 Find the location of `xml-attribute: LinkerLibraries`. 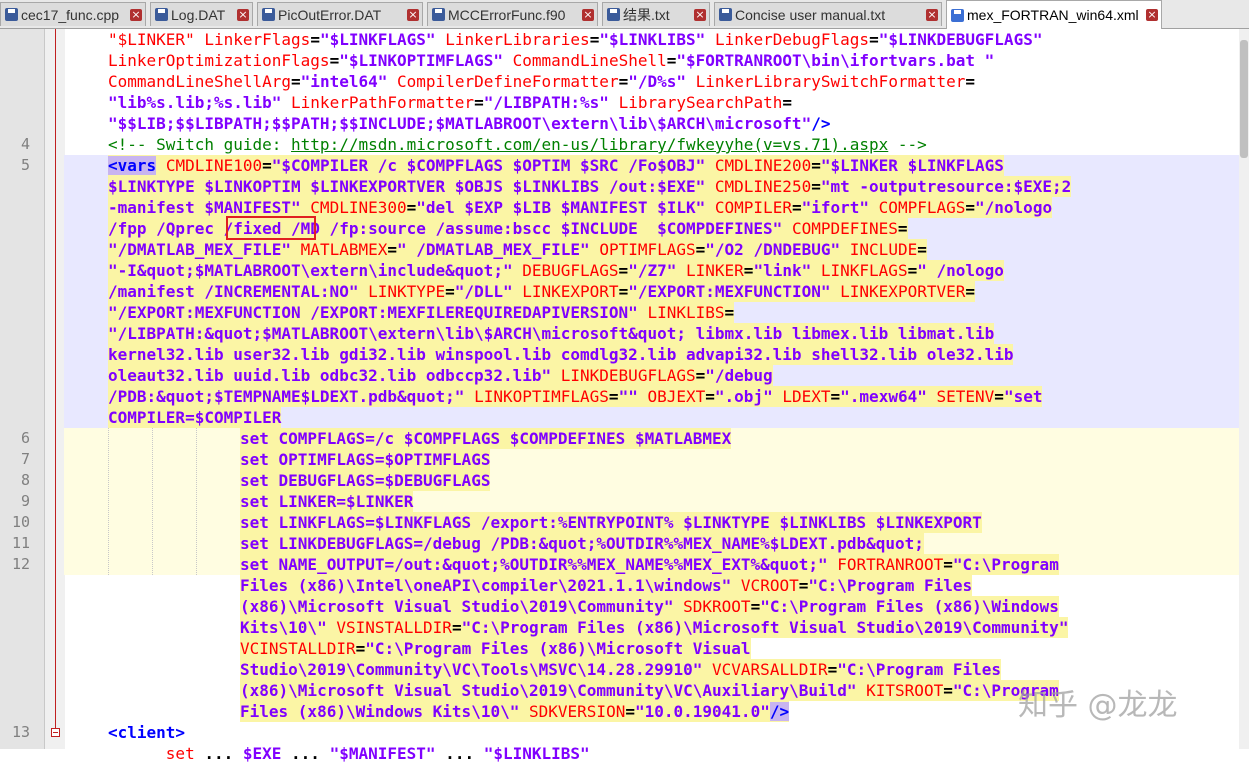

xml-attribute: LinkerLibraries is located at coordinates (517, 39).